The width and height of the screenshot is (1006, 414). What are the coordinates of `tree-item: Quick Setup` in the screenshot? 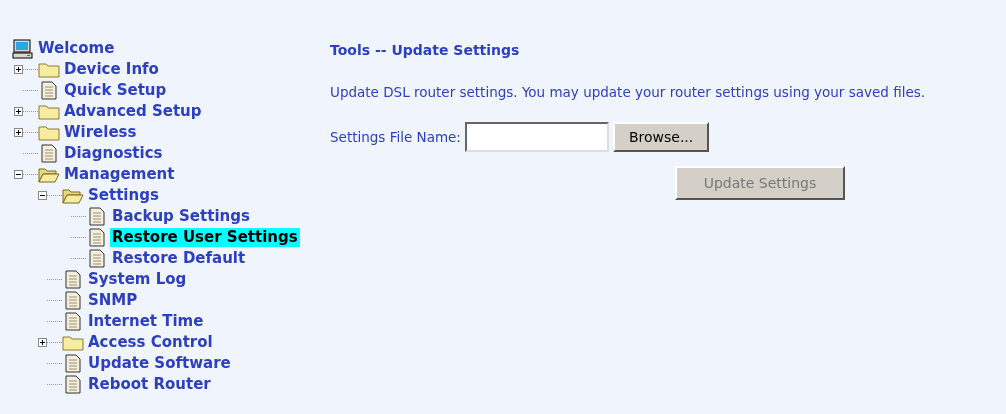 It's located at (115, 90).